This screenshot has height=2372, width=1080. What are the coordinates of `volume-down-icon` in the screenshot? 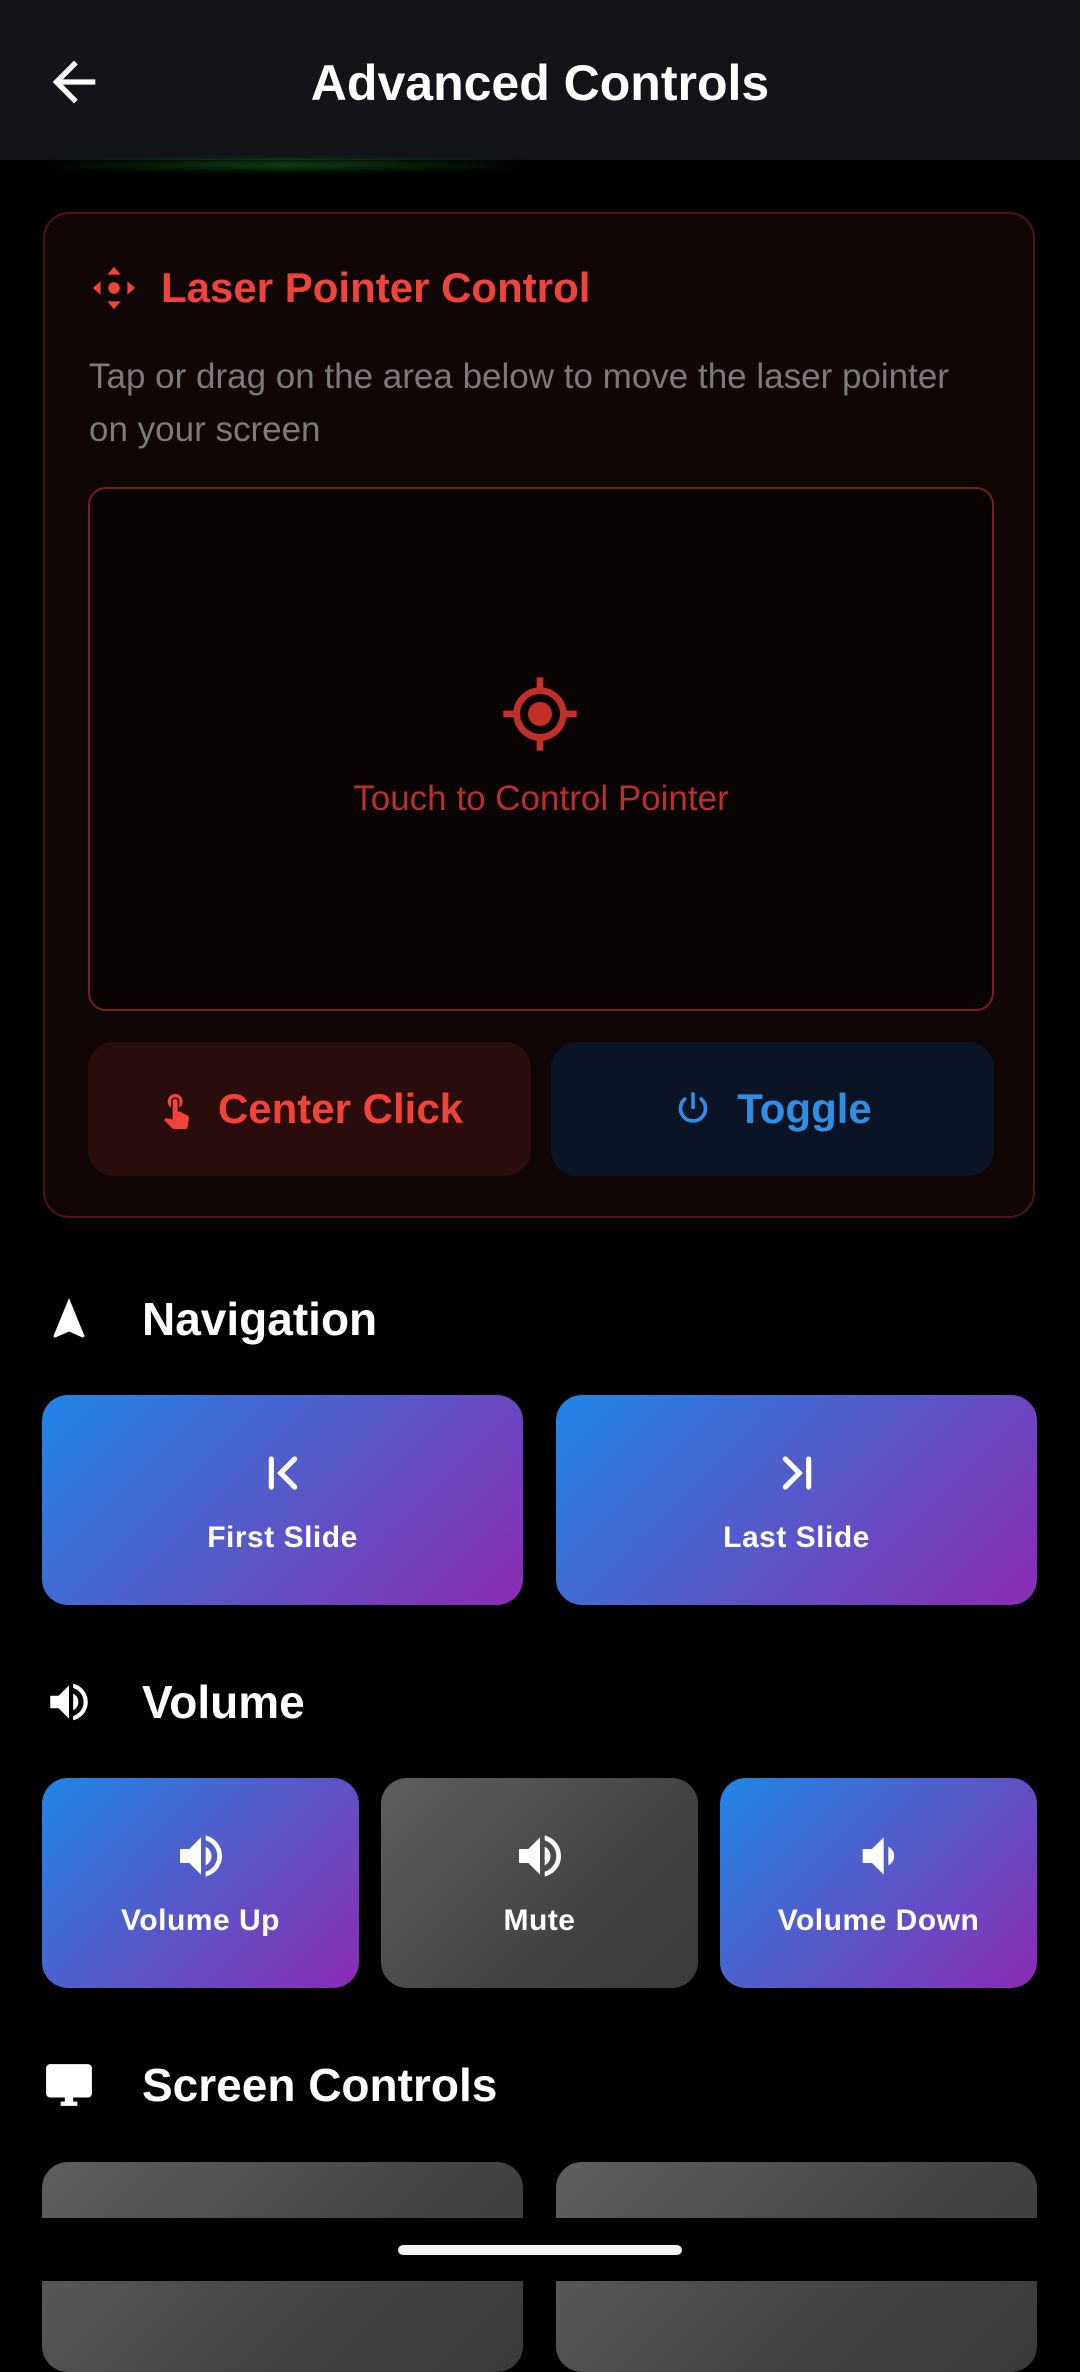 It's located at (878, 1856).